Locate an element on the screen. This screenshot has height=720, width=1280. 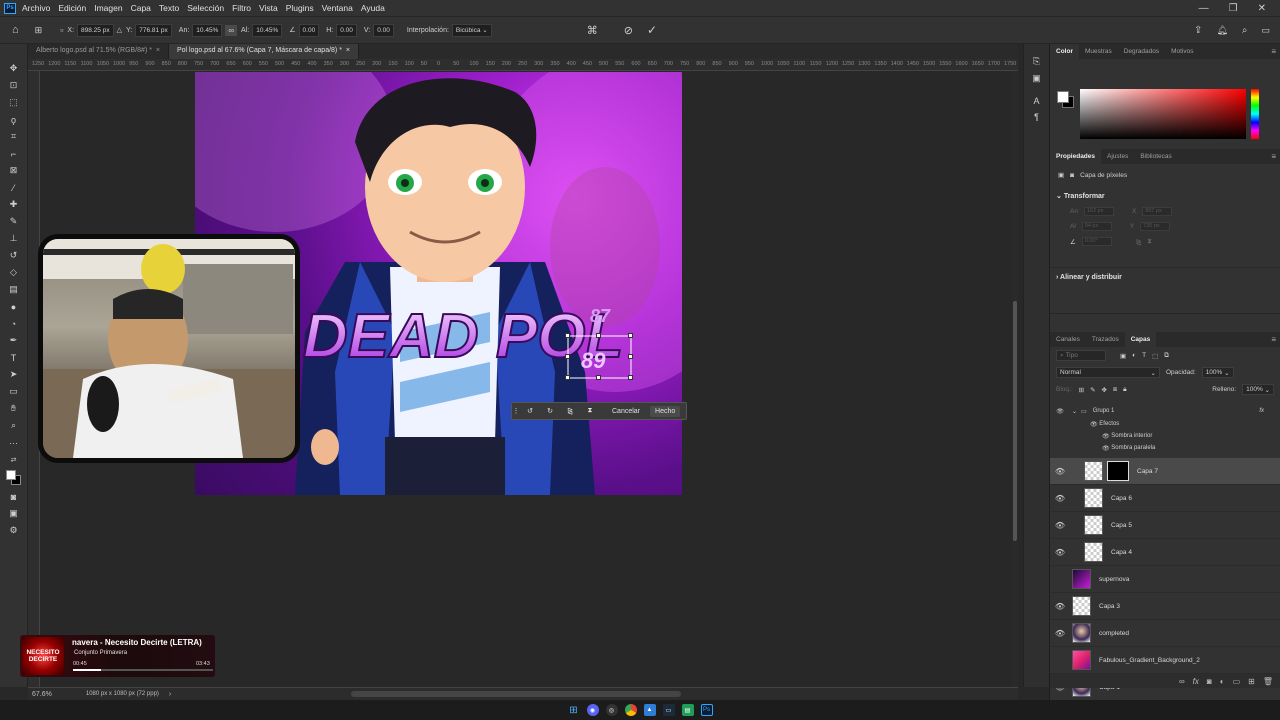
notepad-icon: ▤ is located at coordinates (687, 710).